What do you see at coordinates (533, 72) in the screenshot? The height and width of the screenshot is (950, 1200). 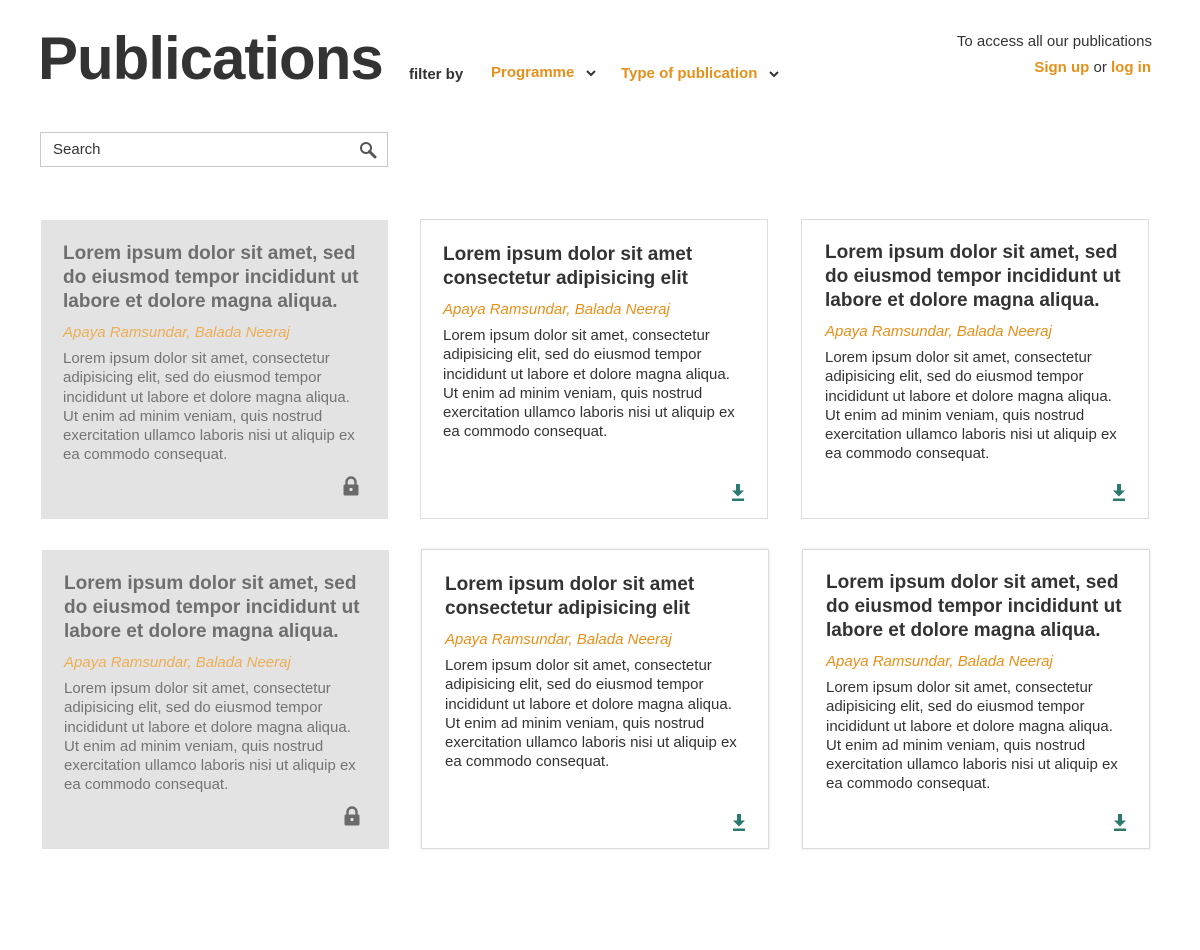 I see `programme-filter-label: Programme` at bounding box center [533, 72].